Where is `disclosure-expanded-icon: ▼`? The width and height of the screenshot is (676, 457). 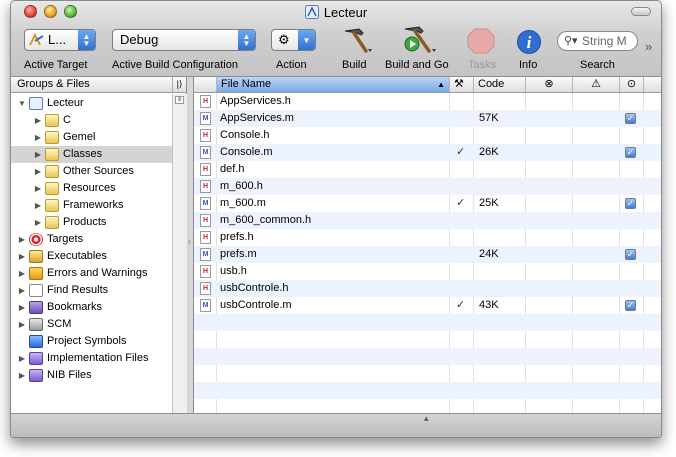 disclosure-expanded-icon: ▼ is located at coordinates (22, 103).